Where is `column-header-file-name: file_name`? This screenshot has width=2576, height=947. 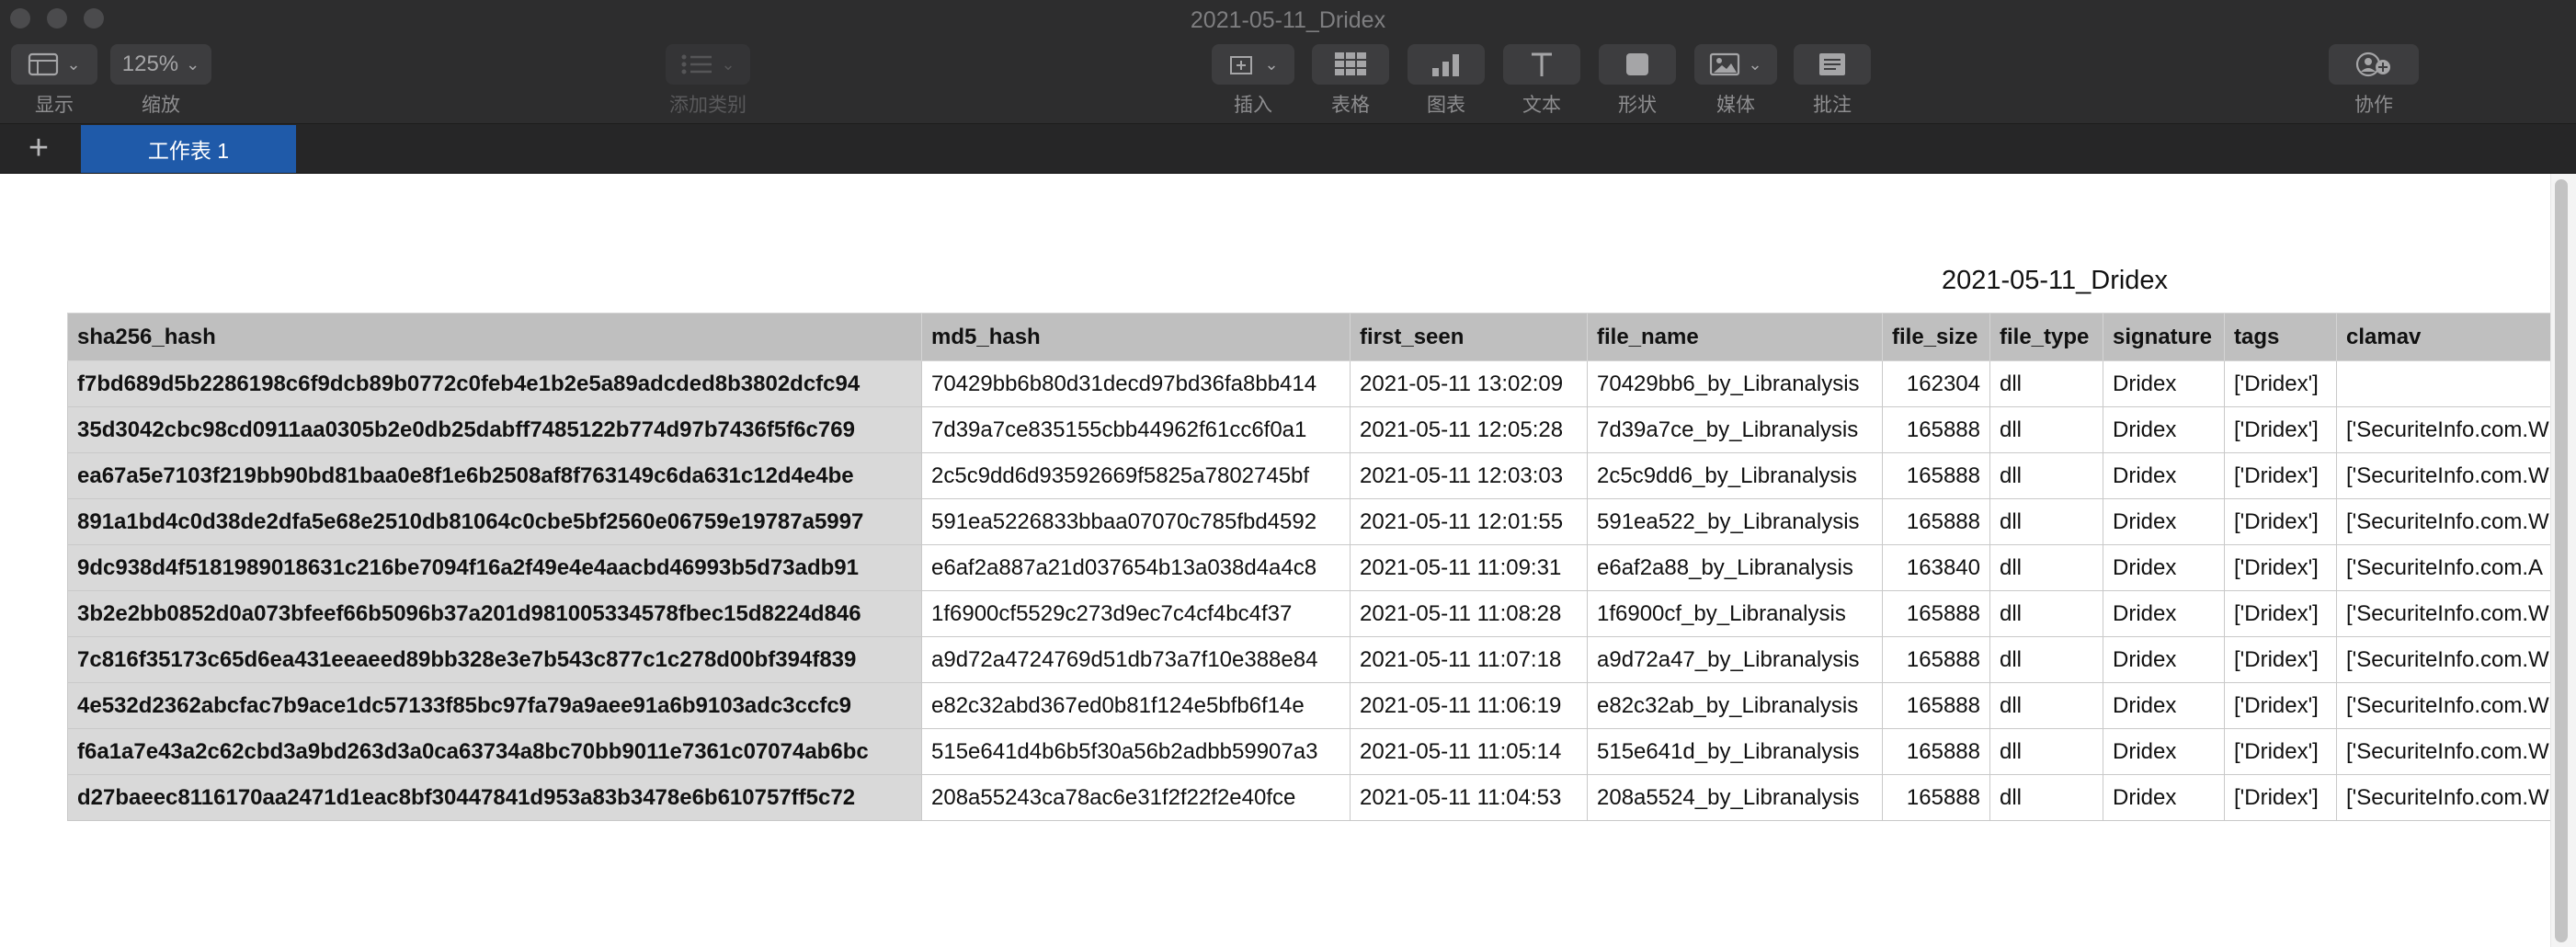
column-header-file-name: file_name is located at coordinates (1735, 337).